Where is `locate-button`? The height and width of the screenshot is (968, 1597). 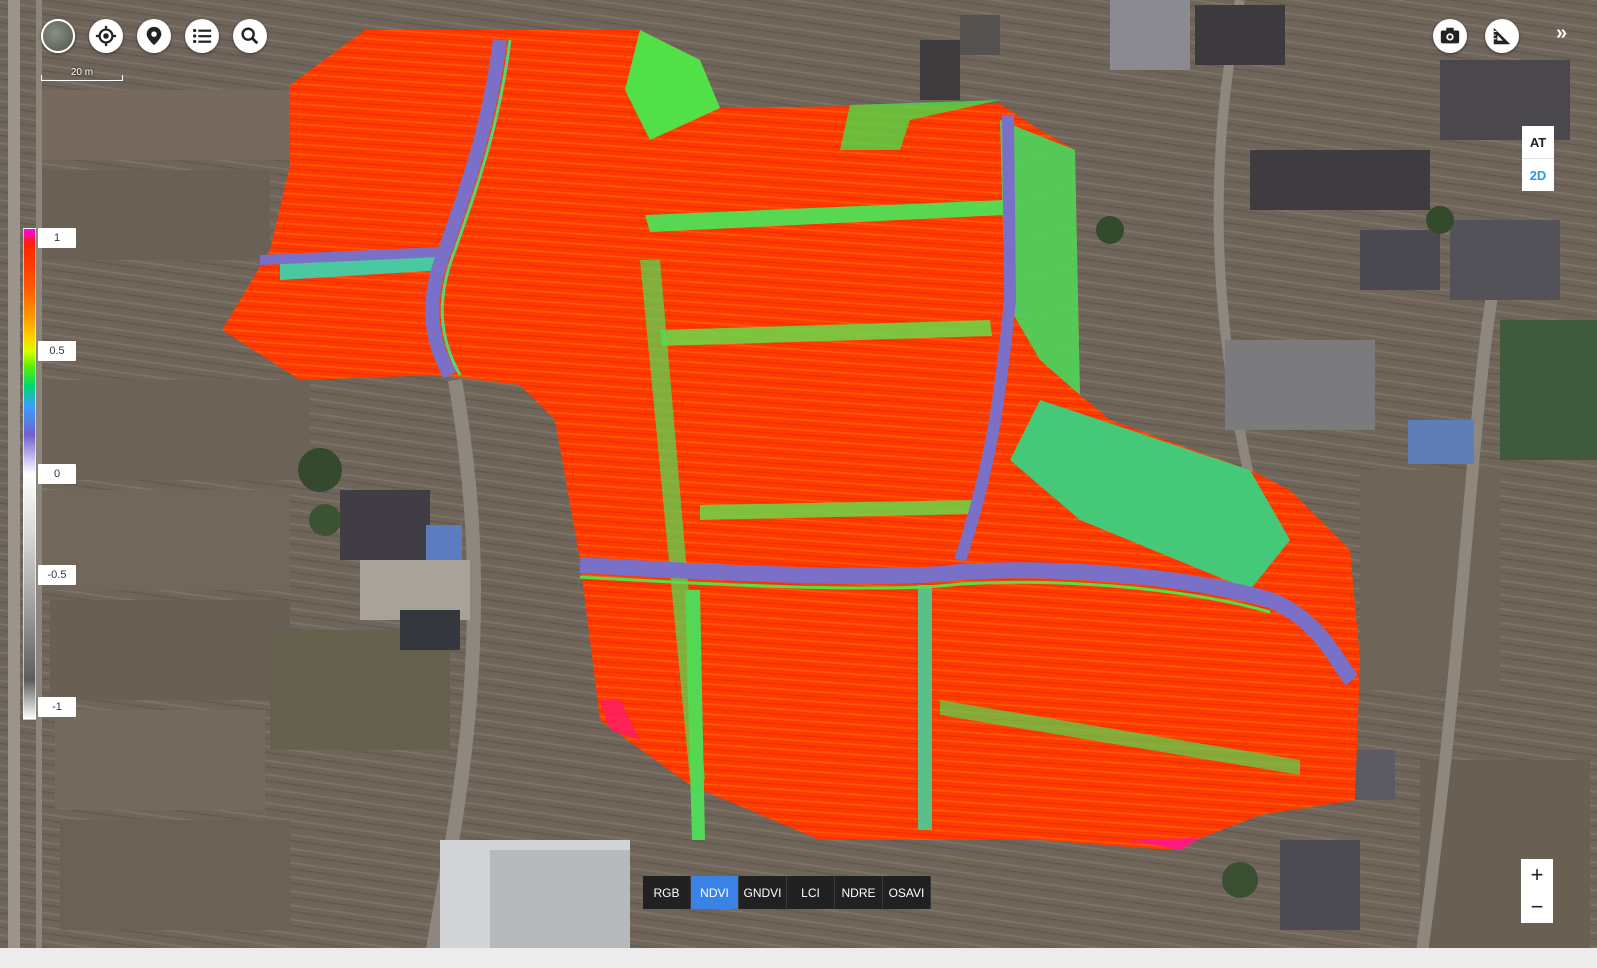 locate-button is located at coordinates (106, 36).